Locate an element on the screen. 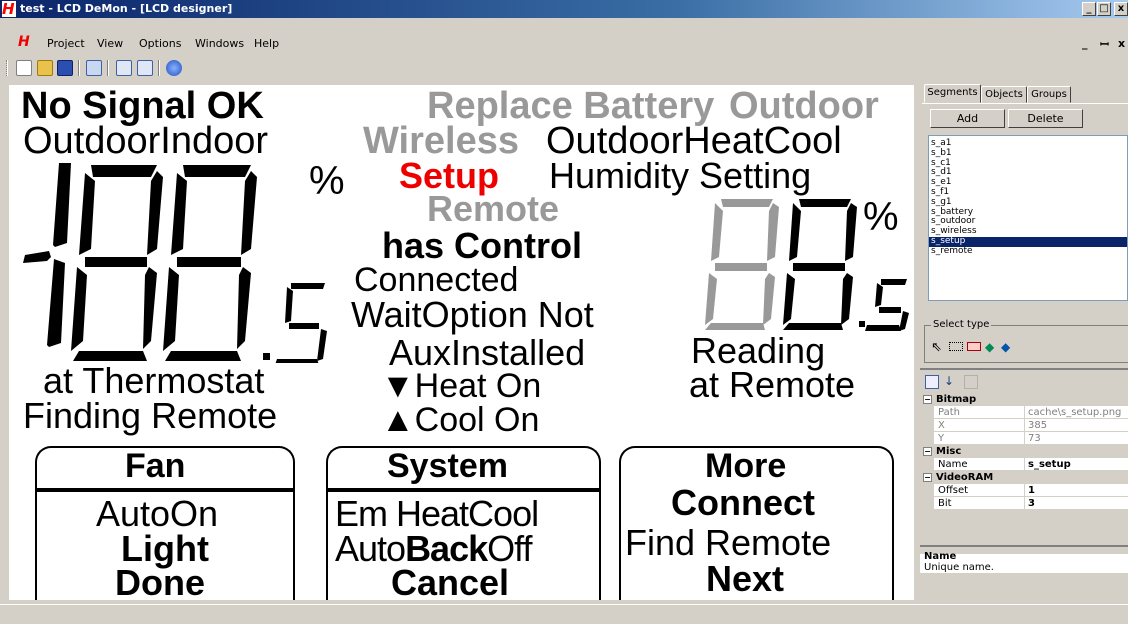 Image resolution: width=1128 pixels, height=624 pixels. close-button: x is located at coordinates (1121, 9).